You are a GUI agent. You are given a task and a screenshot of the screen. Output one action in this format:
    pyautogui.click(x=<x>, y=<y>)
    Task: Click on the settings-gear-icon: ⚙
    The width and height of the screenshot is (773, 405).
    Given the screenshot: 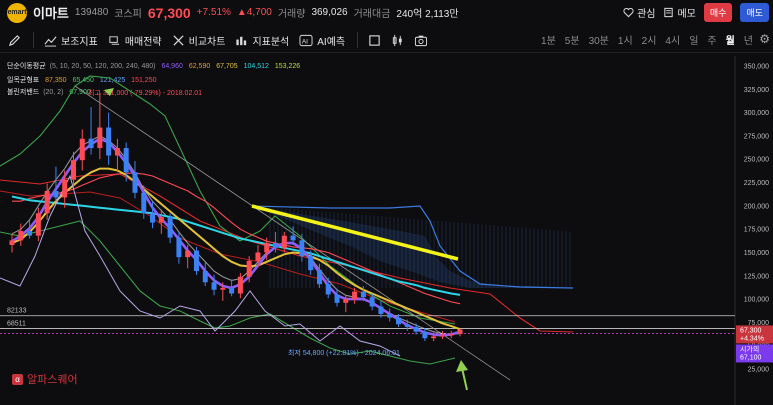 What is the action you would take?
    pyautogui.click(x=764, y=39)
    